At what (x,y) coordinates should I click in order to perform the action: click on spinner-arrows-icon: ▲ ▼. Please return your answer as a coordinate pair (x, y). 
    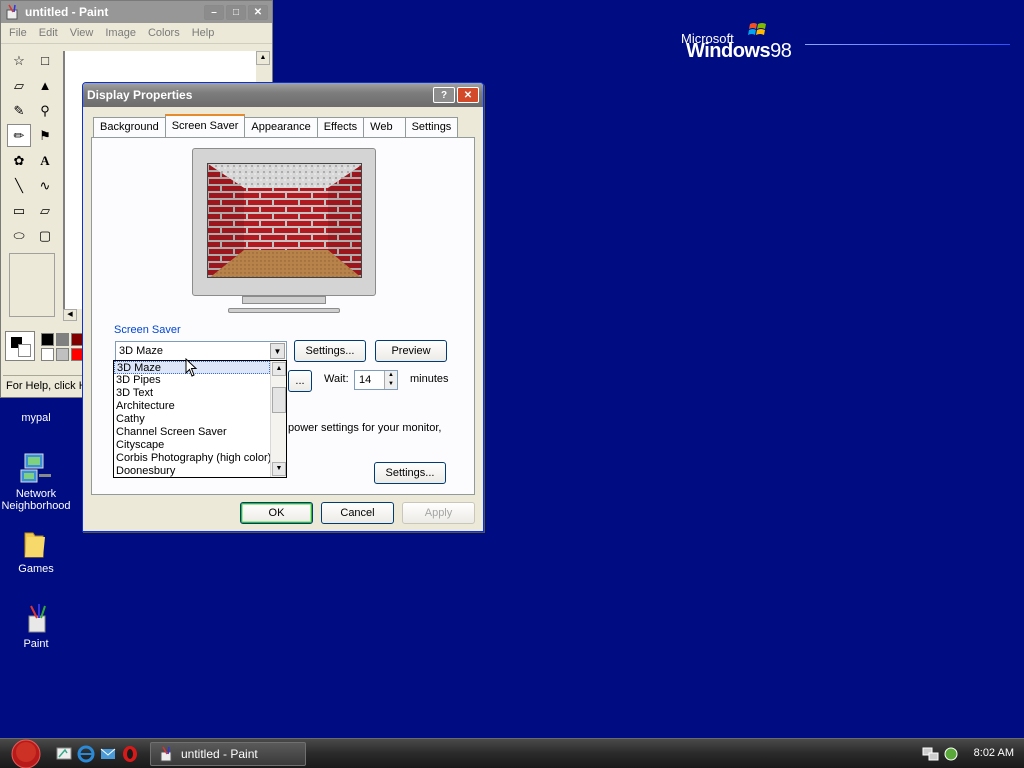
    Looking at the image, I should click on (390, 380).